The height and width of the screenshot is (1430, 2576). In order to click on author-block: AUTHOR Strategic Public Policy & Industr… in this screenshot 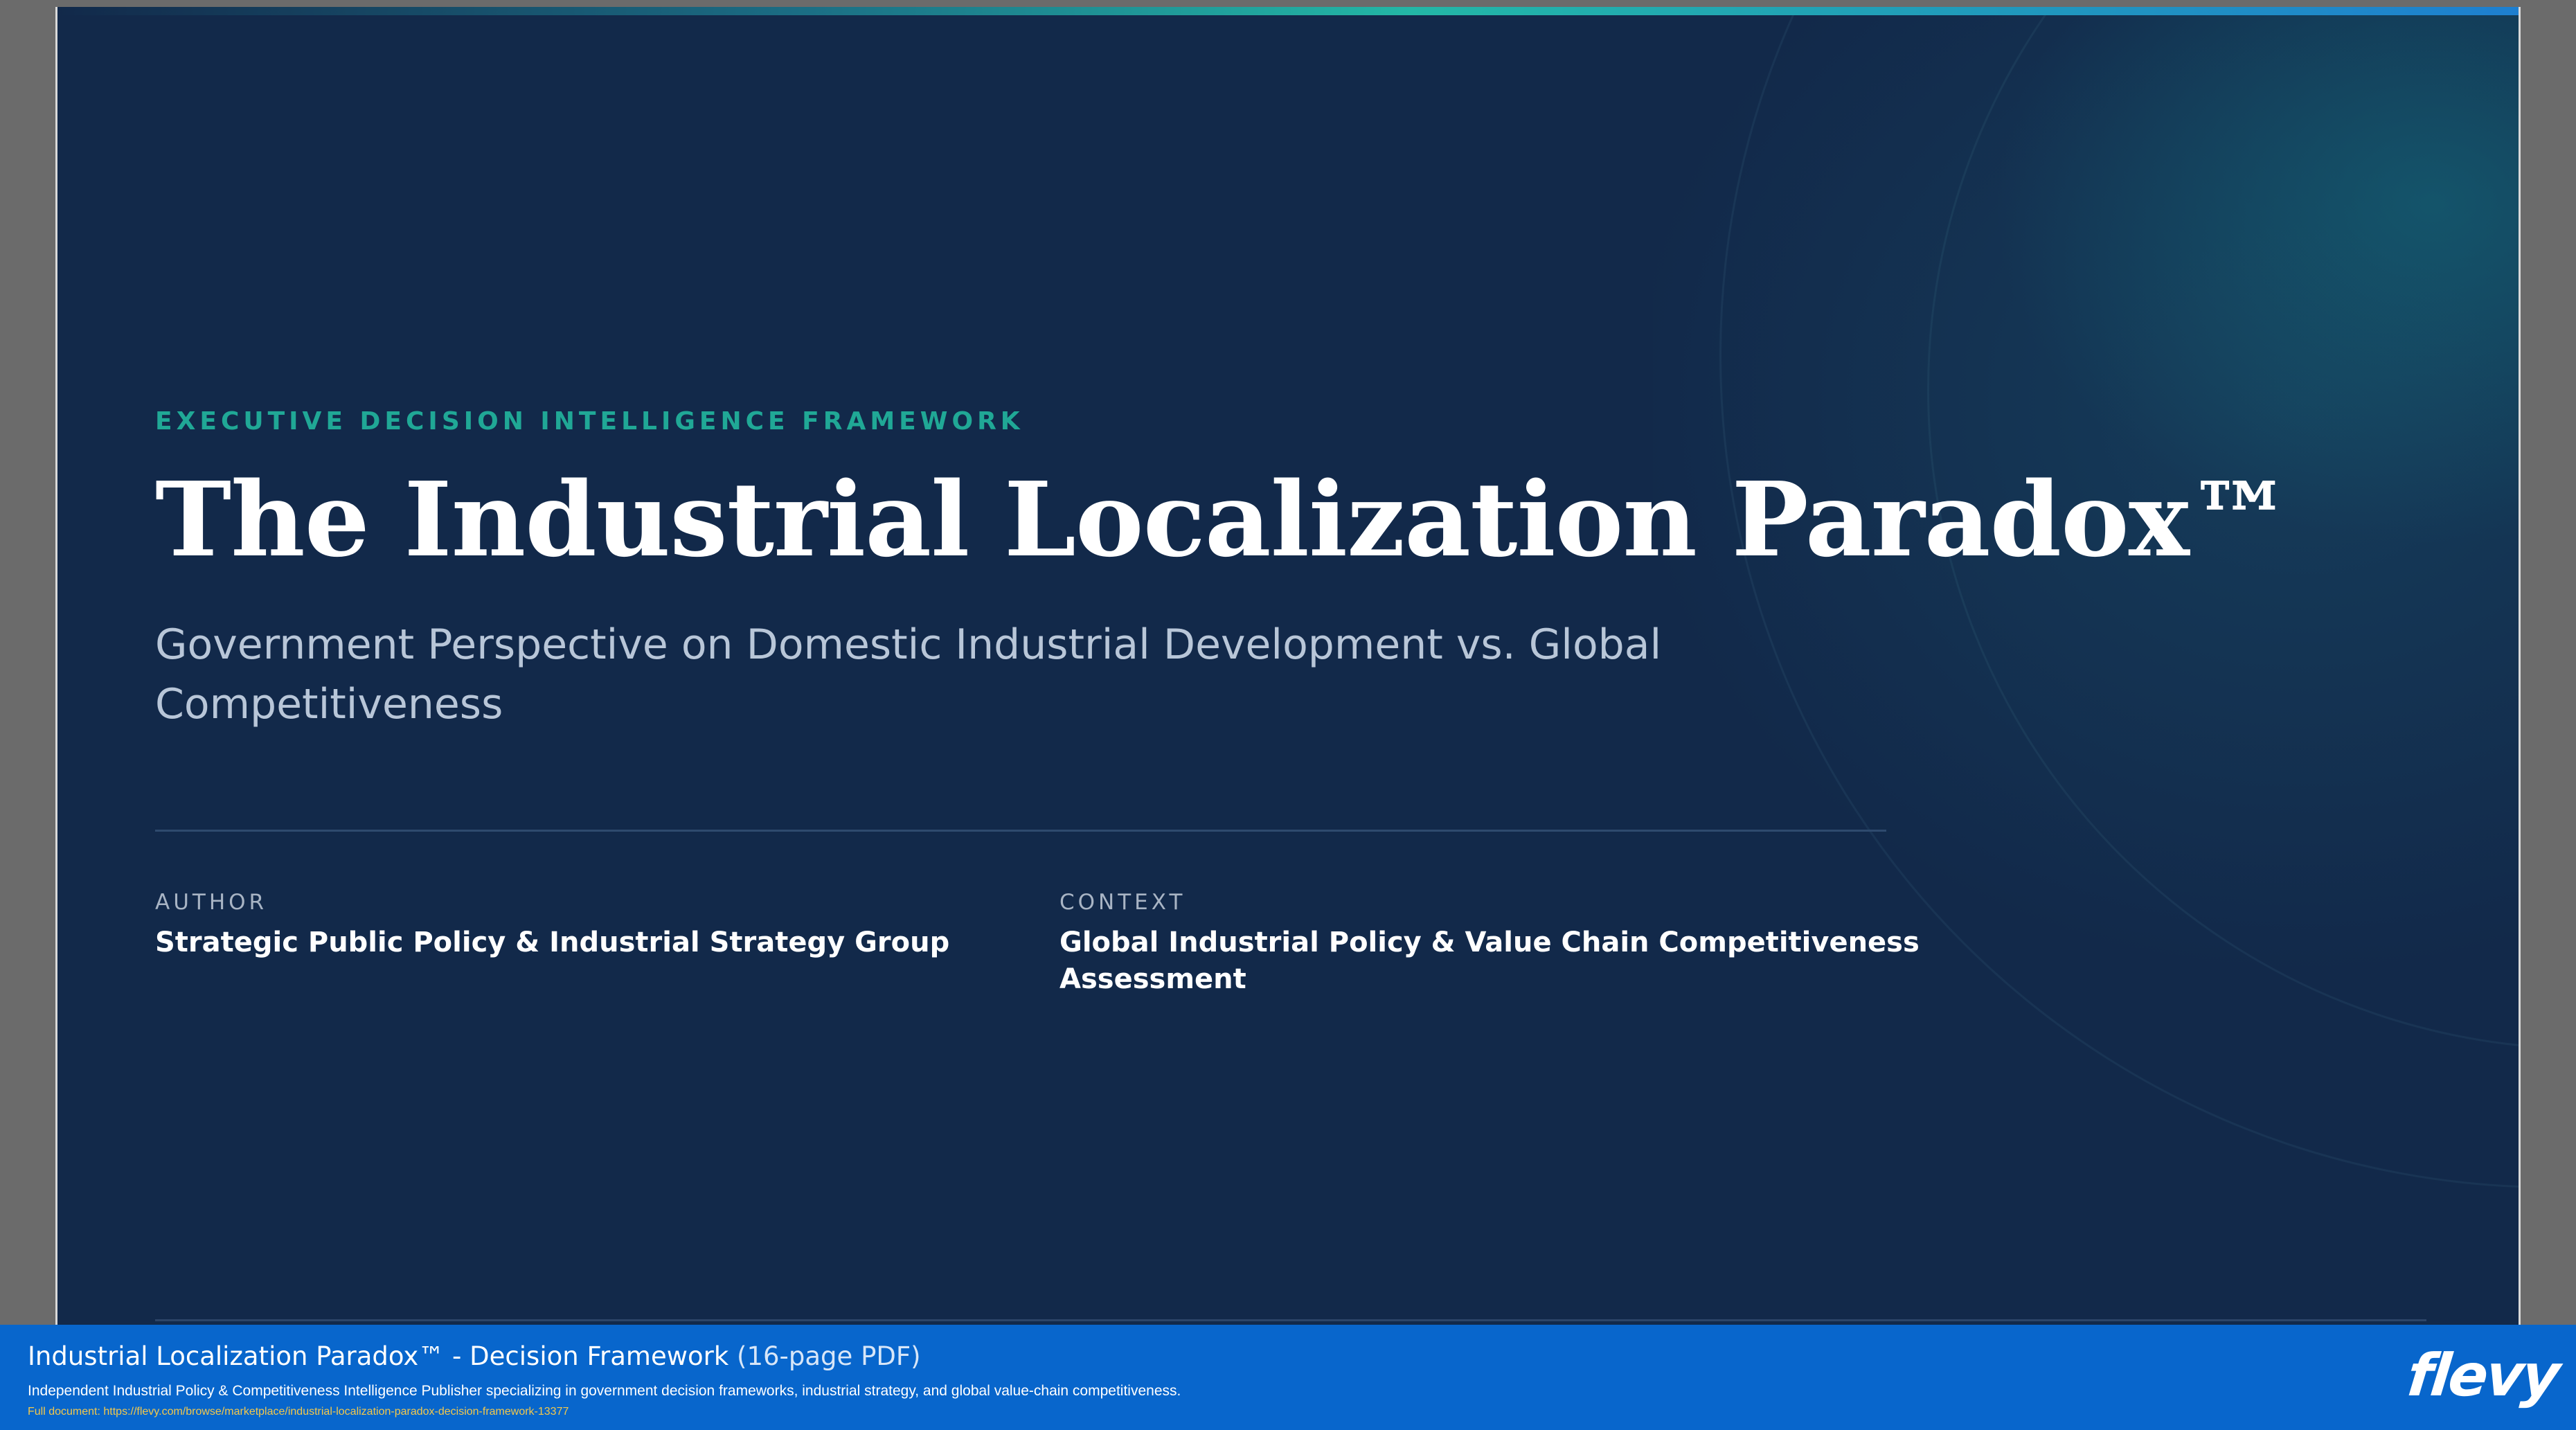, I will do `click(588, 924)`.